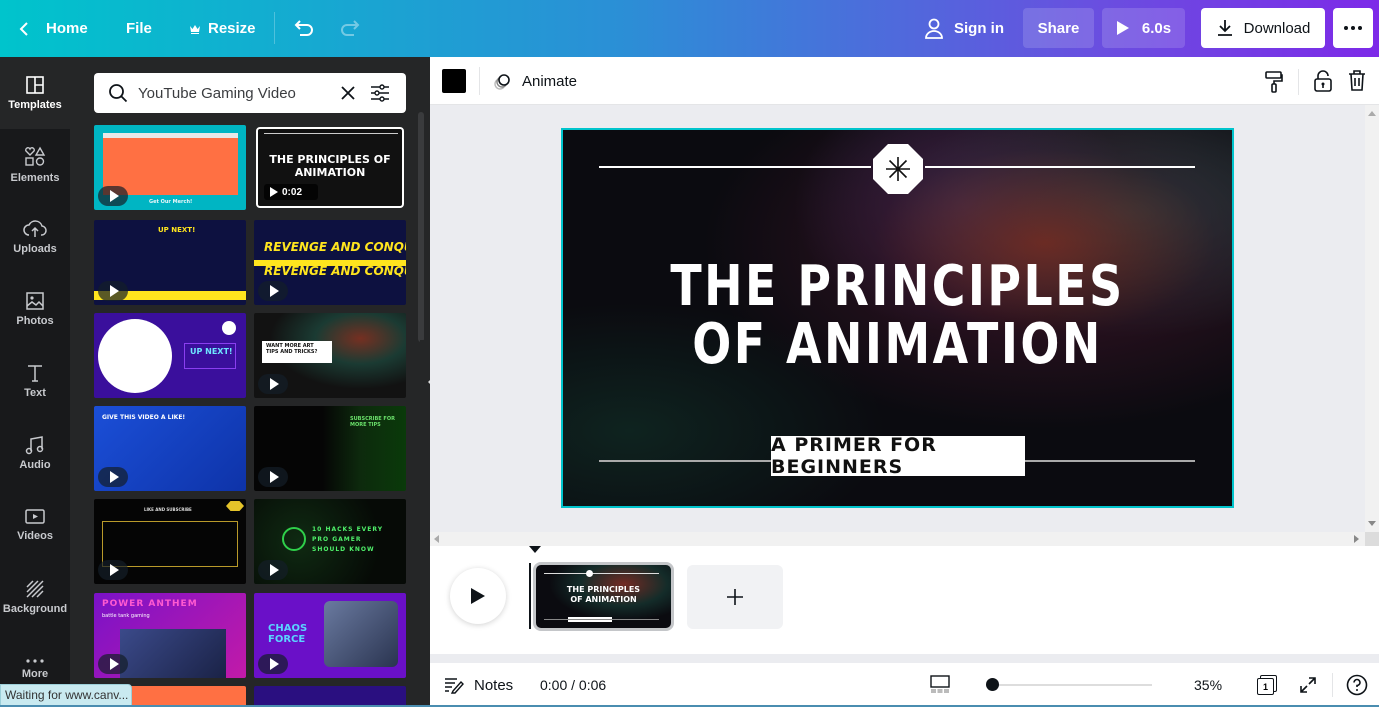 This screenshot has height=707, width=1379. What do you see at coordinates (1263, 28) in the screenshot?
I see `download-button: Download` at bounding box center [1263, 28].